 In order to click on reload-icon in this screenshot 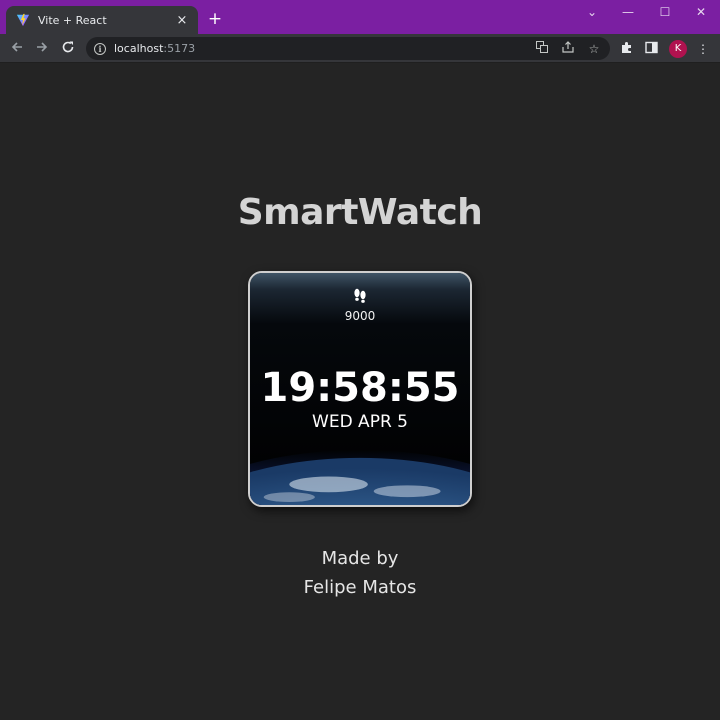, I will do `click(68, 47)`.